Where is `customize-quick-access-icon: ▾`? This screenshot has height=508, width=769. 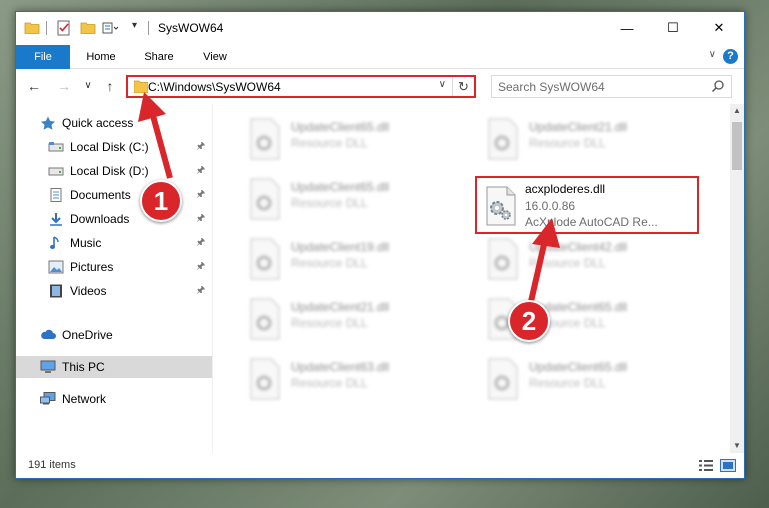 customize-quick-access-icon: ▾ is located at coordinates (134, 25).